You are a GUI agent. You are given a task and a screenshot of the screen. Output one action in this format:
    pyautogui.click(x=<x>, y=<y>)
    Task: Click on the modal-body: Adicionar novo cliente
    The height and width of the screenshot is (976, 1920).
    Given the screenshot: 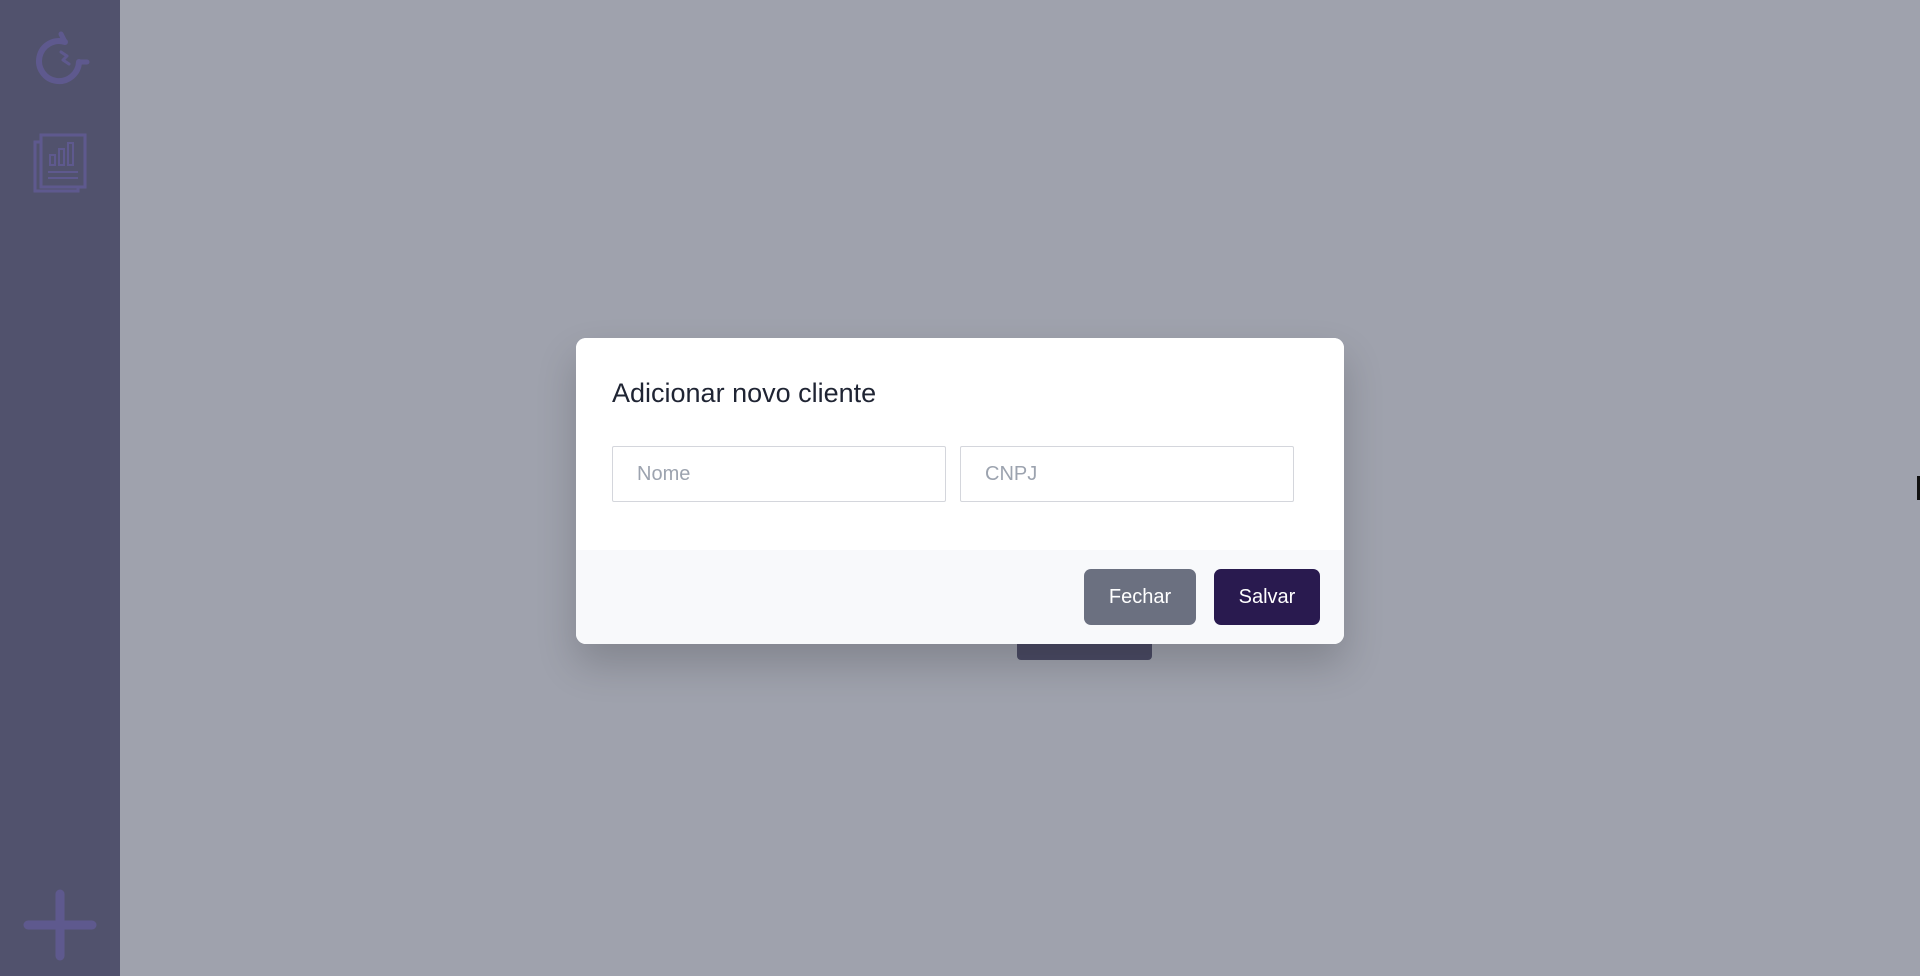 What is the action you would take?
    pyautogui.click(x=960, y=444)
    